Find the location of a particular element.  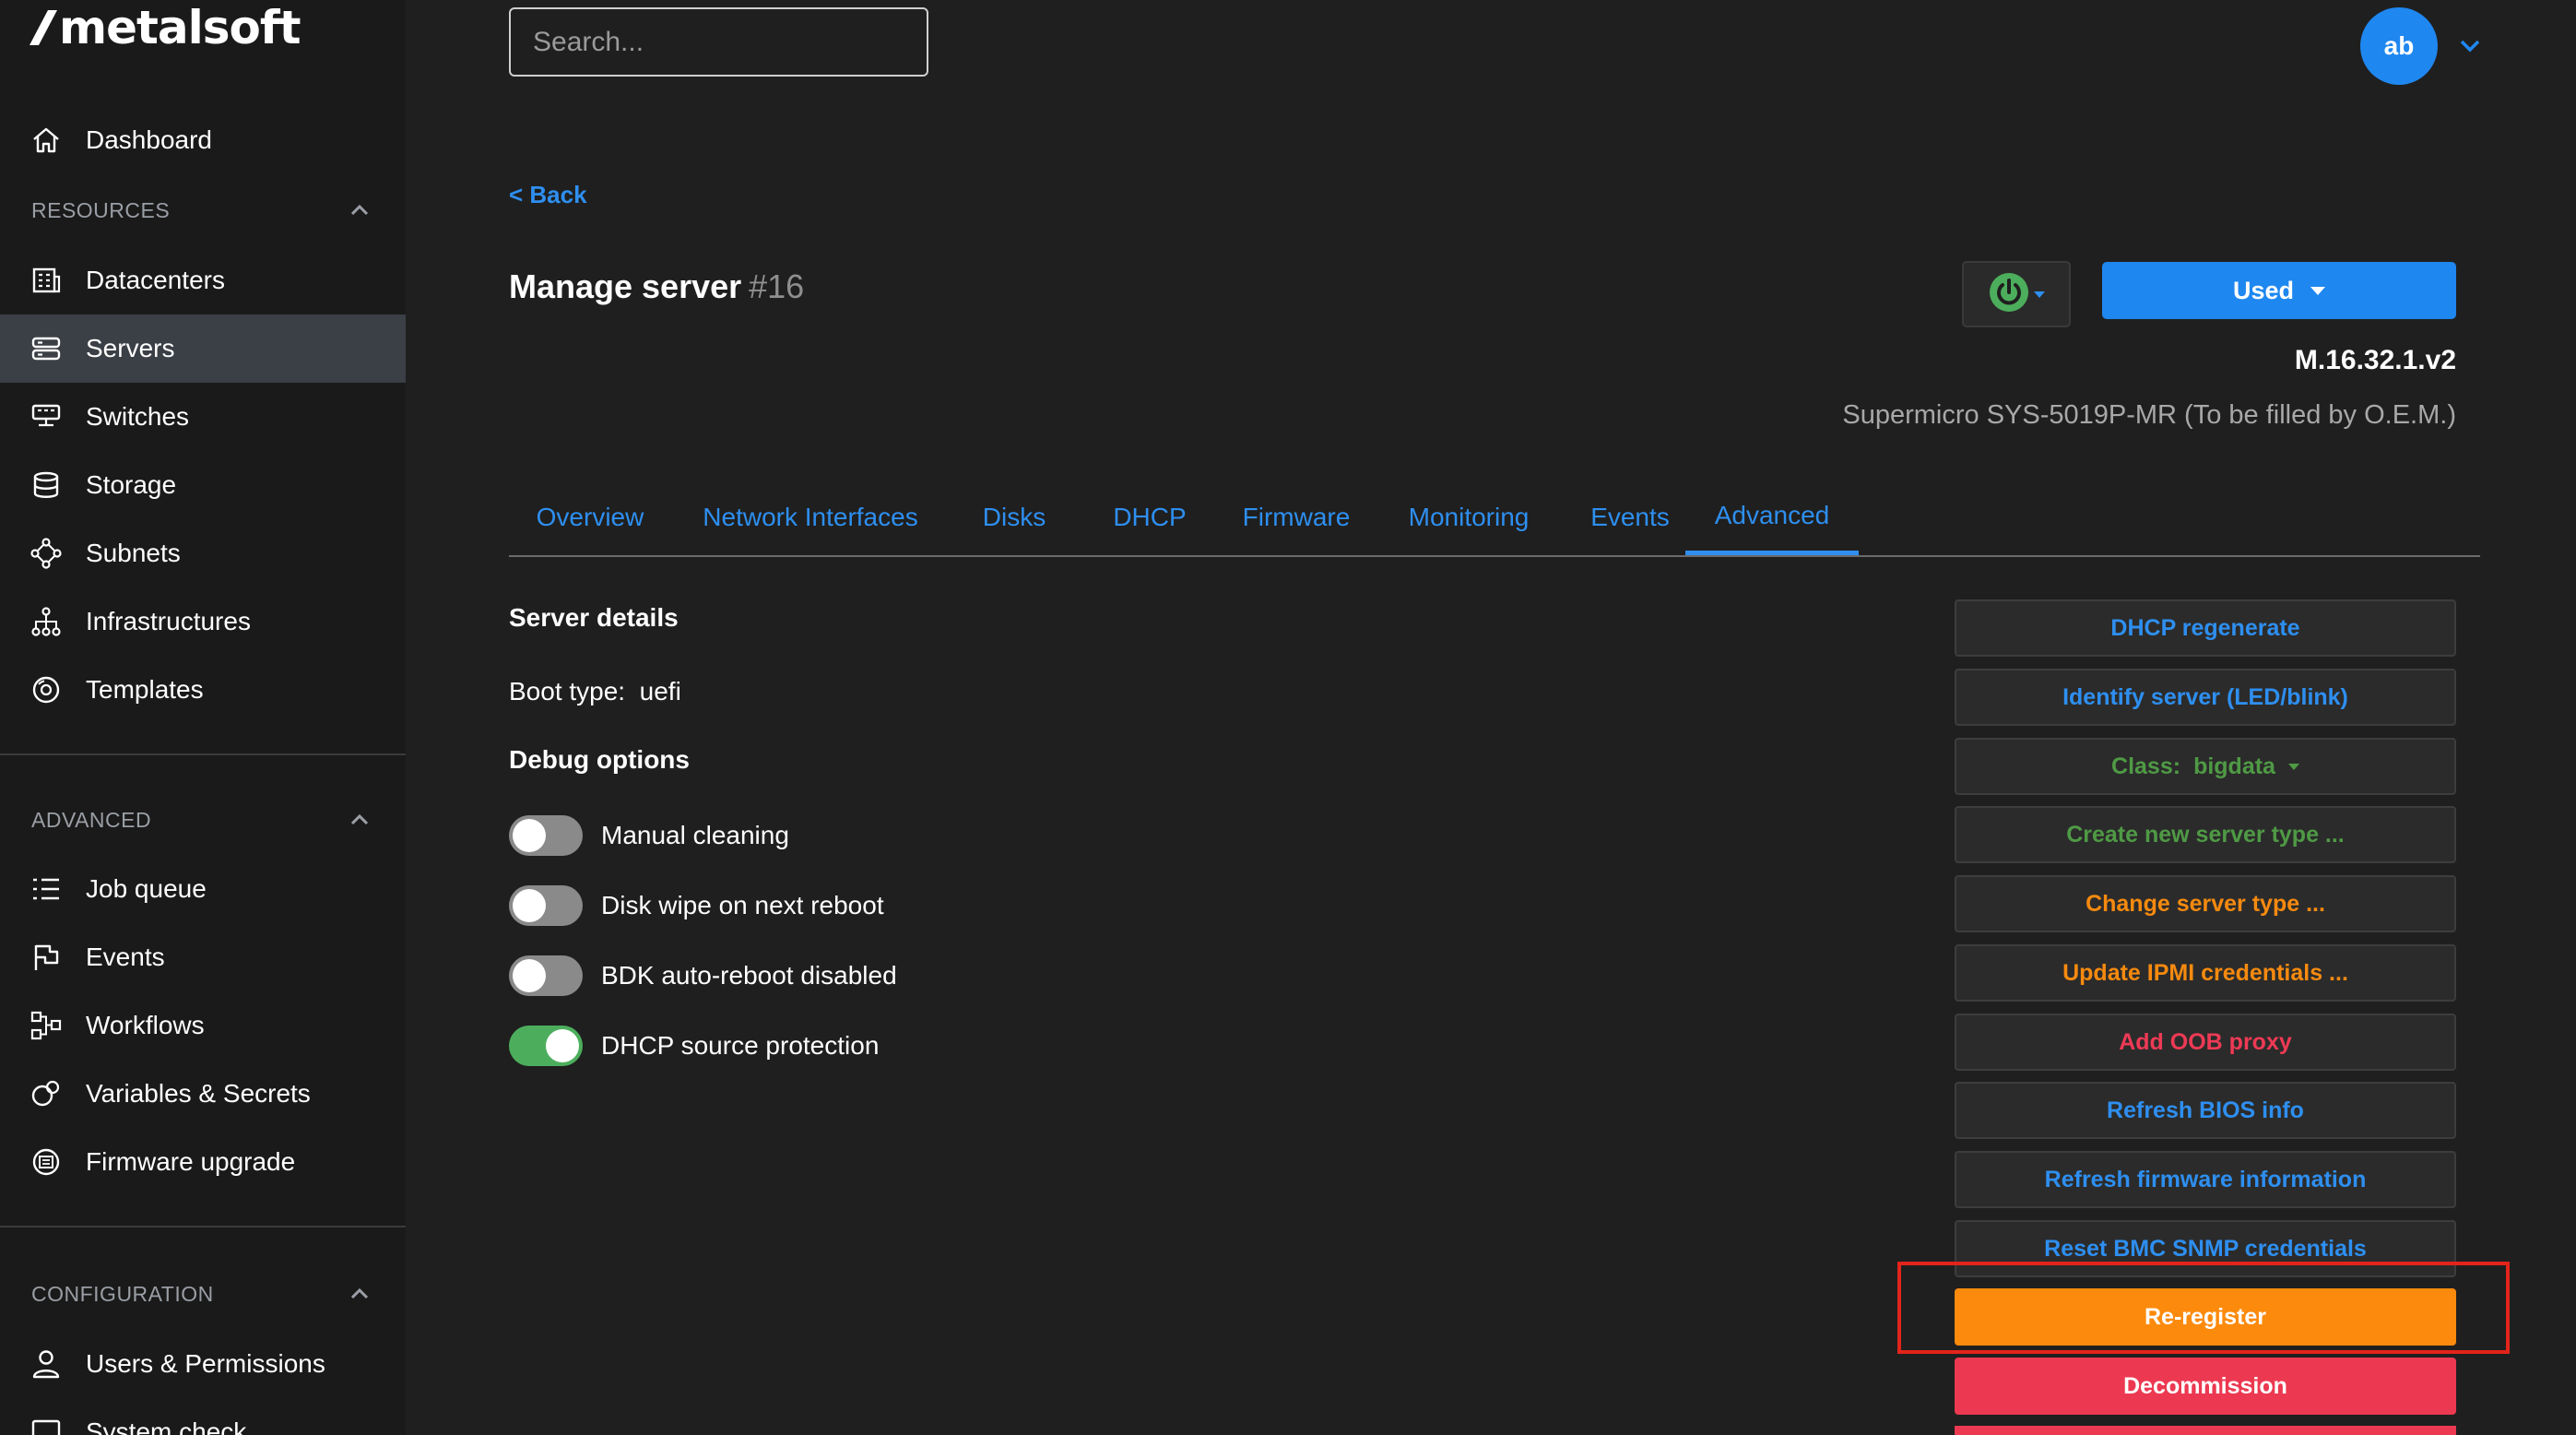

tab-network-interfaces: Network Interfaces is located at coordinates (810, 518).